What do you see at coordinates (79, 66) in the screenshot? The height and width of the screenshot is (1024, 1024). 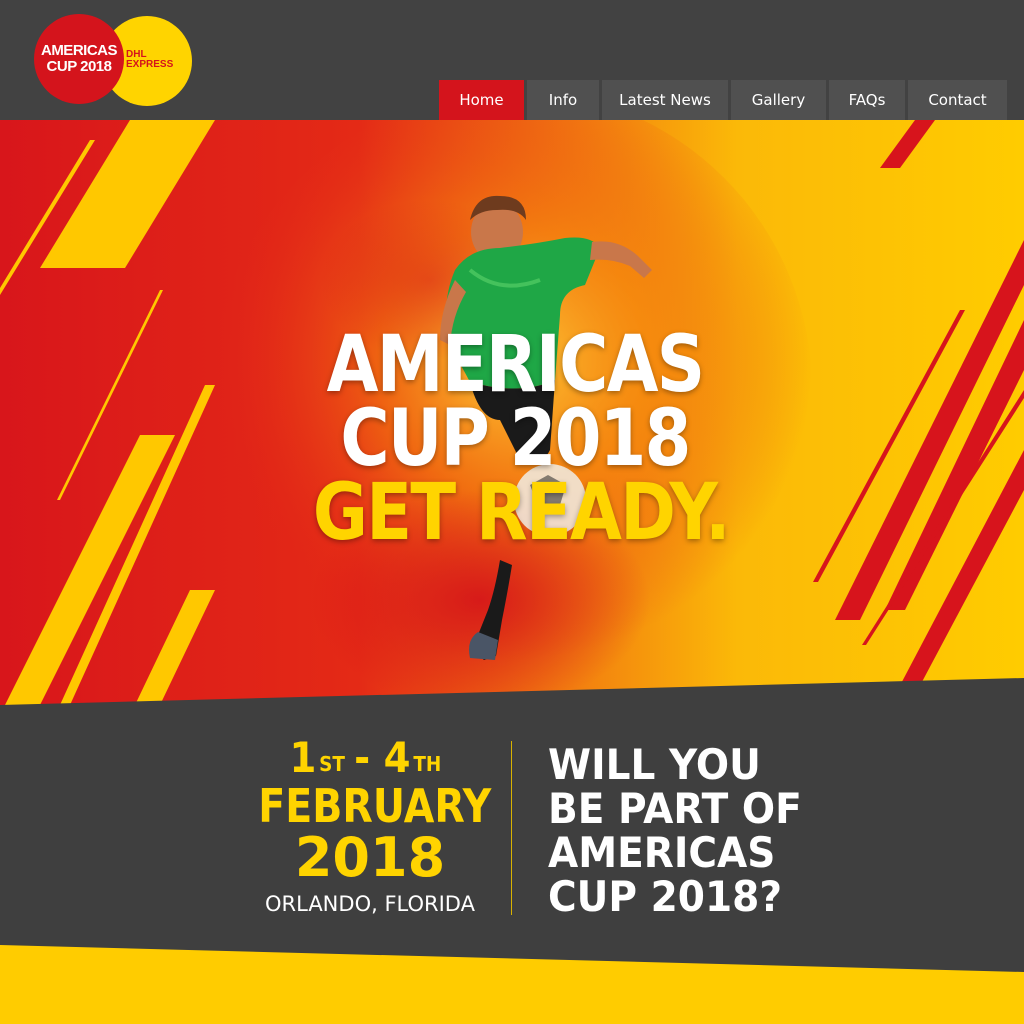 I see `logo-line-2: CUP 2018` at bounding box center [79, 66].